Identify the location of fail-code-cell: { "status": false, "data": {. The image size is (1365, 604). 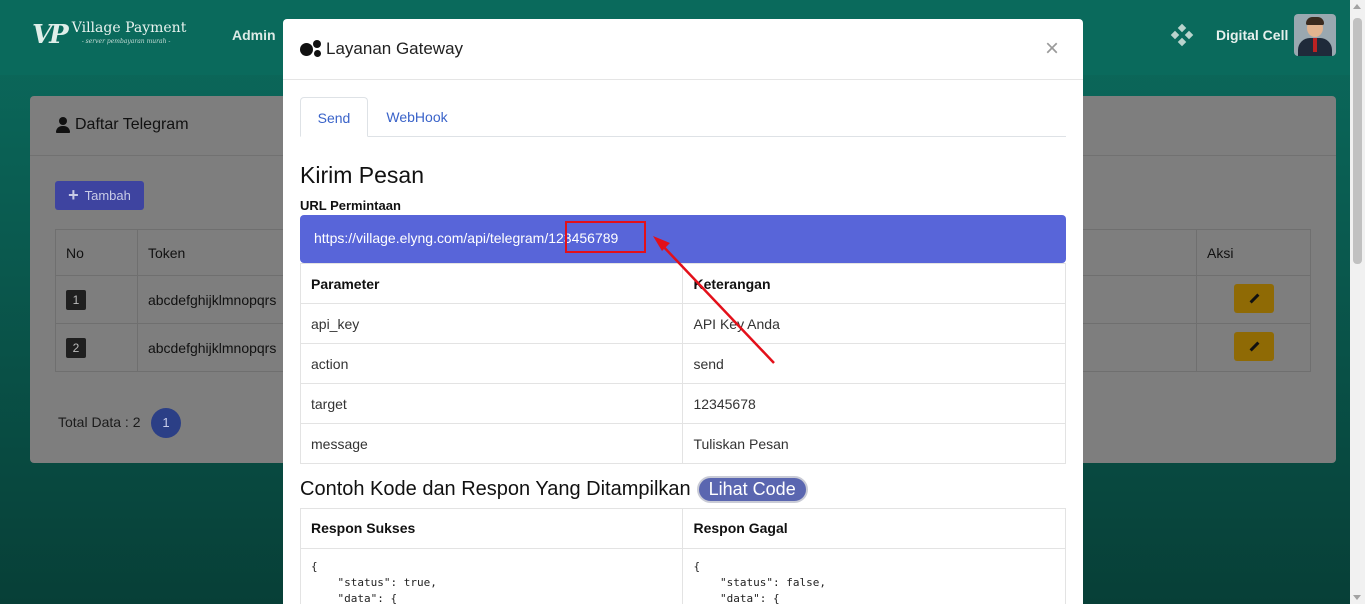
(874, 576).